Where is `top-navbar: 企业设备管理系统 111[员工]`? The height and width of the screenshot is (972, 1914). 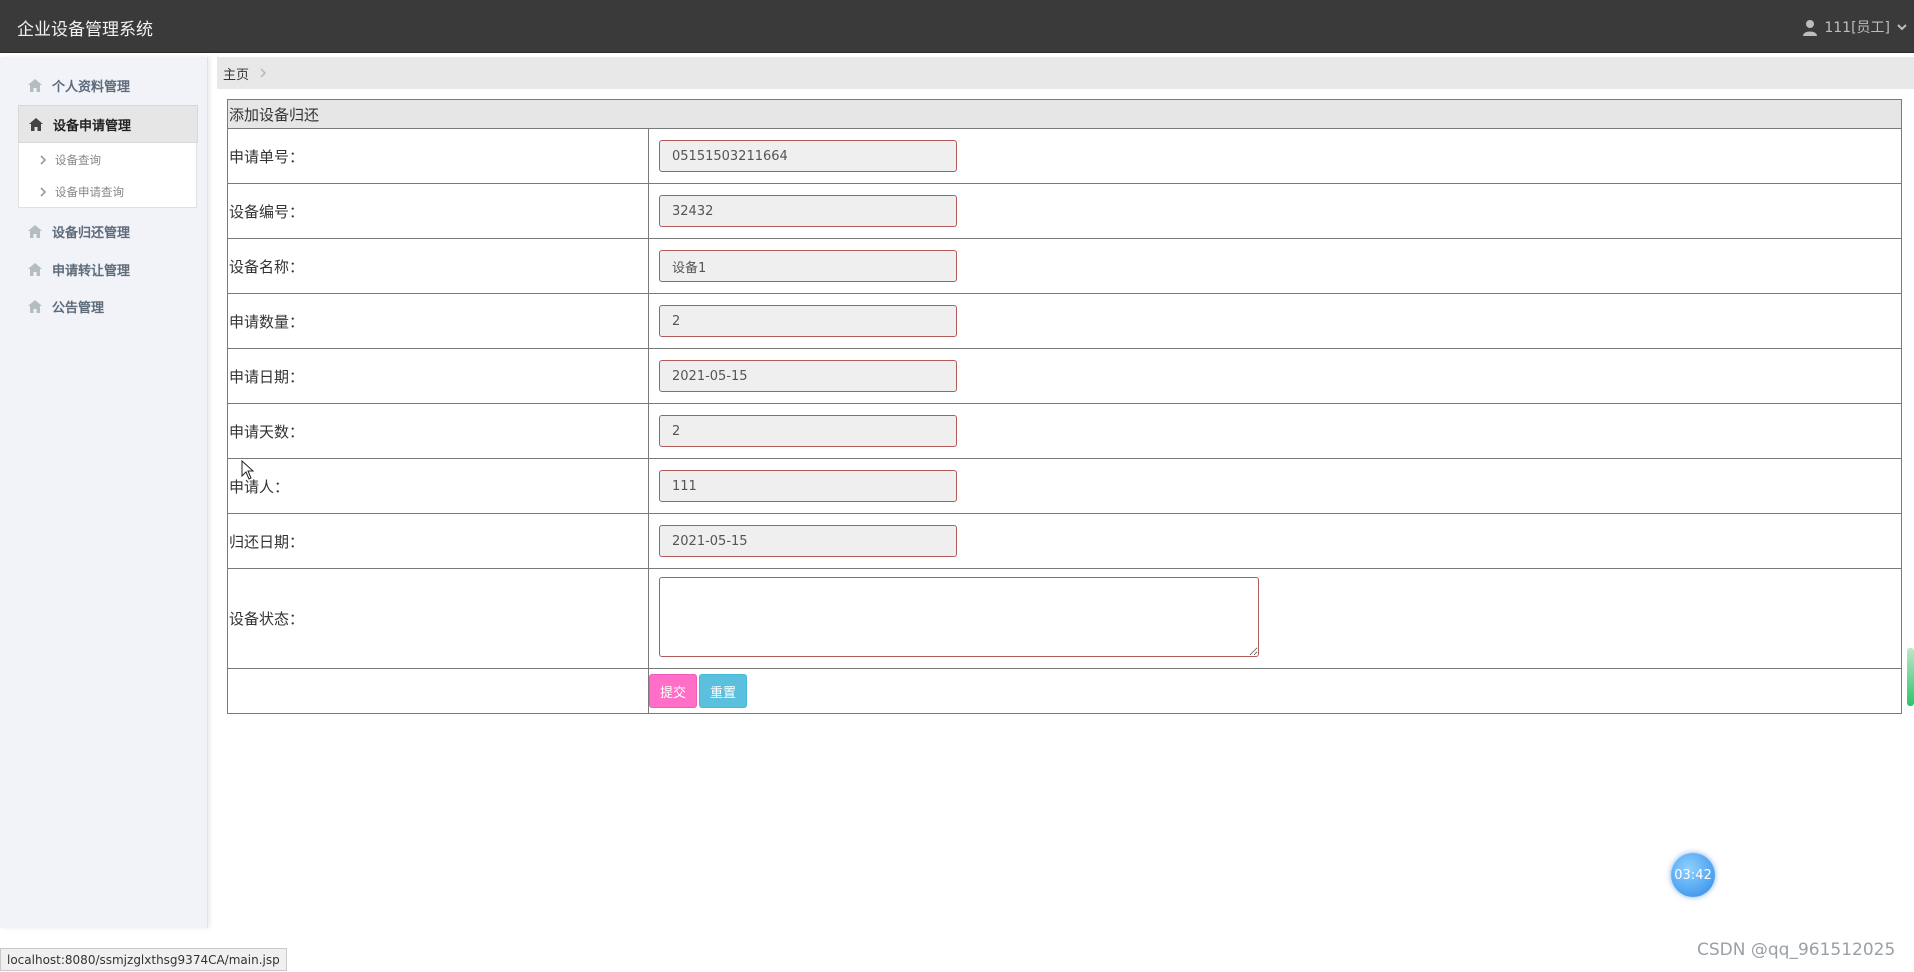
top-navbar: 企业设备管理系统 111[员工] is located at coordinates (957, 26).